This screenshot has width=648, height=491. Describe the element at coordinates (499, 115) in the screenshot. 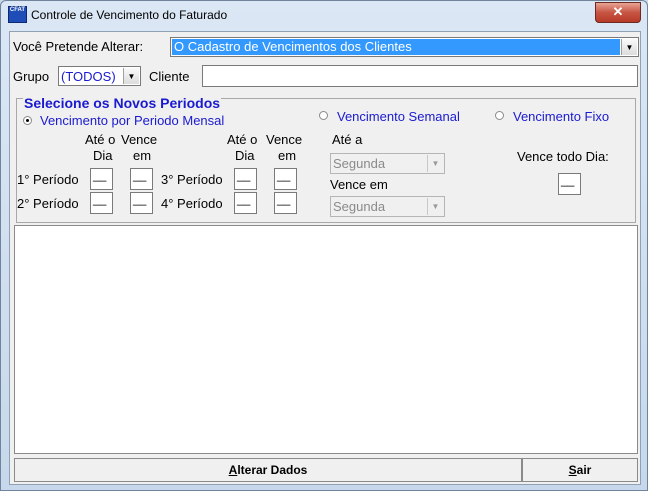

I see `fixo-radio` at that location.